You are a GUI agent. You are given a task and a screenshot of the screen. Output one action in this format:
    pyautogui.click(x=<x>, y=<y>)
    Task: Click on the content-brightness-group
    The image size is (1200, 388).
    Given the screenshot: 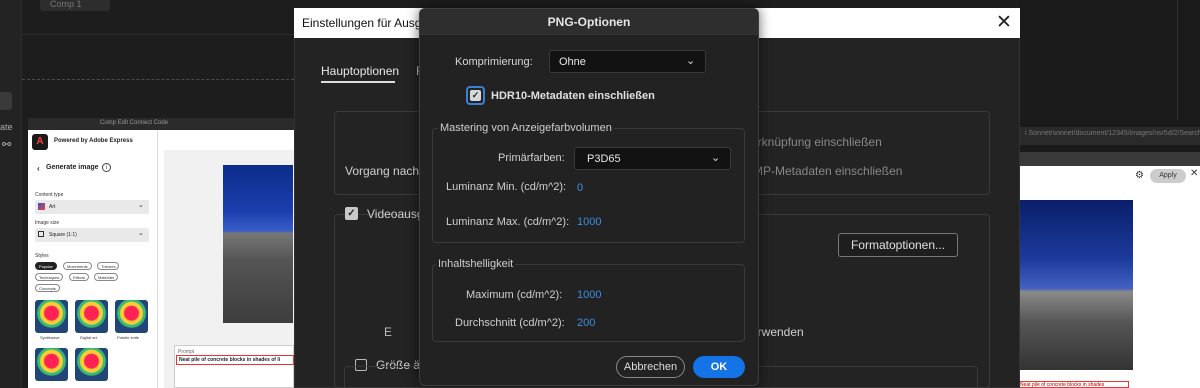 What is the action you would take?
    pyautogui.click(x=588, y=303)
    